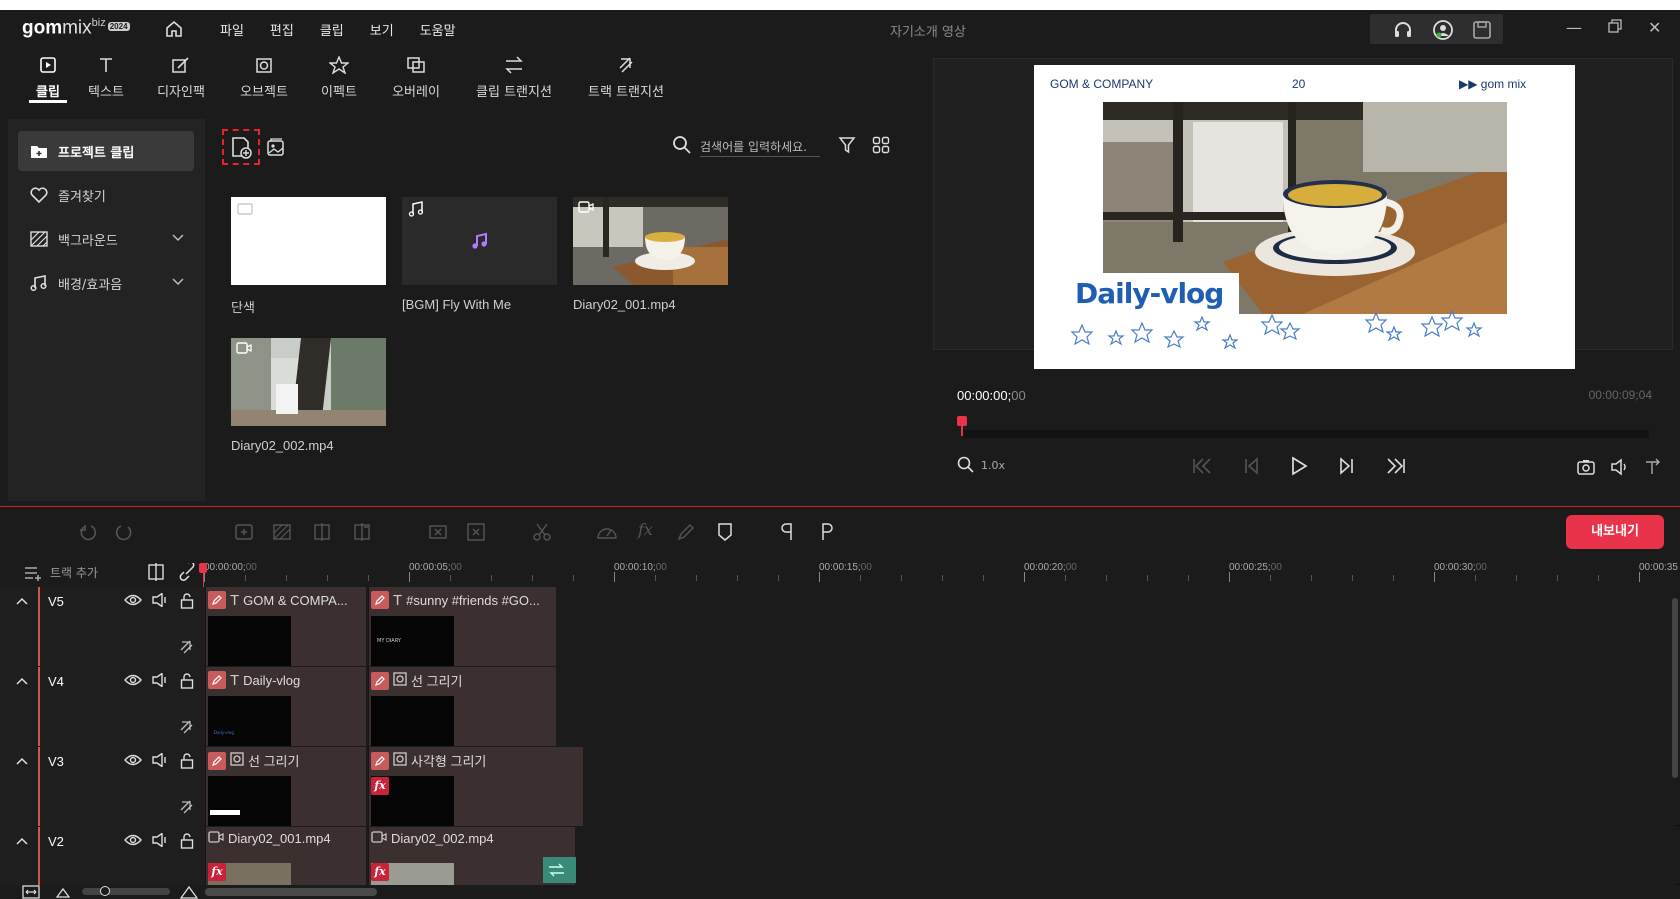  What do you see at coordinates (244, 534) in the screenshot?
I see `insert-clip-icon` at bounding box center [244, 534].